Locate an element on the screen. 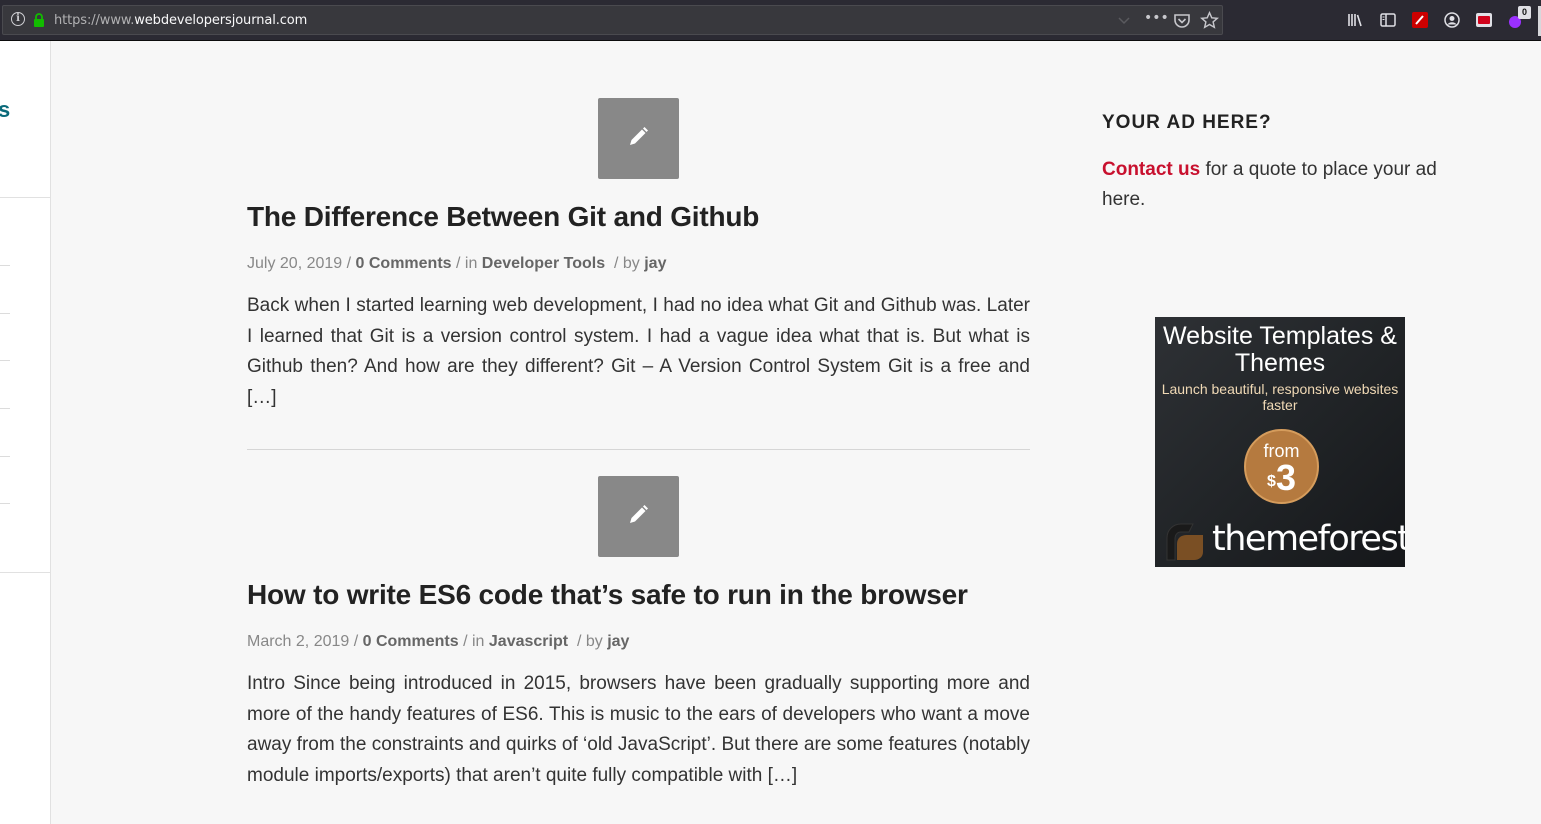  themeforest-logo-icon is located at coordinates (1184, 542).